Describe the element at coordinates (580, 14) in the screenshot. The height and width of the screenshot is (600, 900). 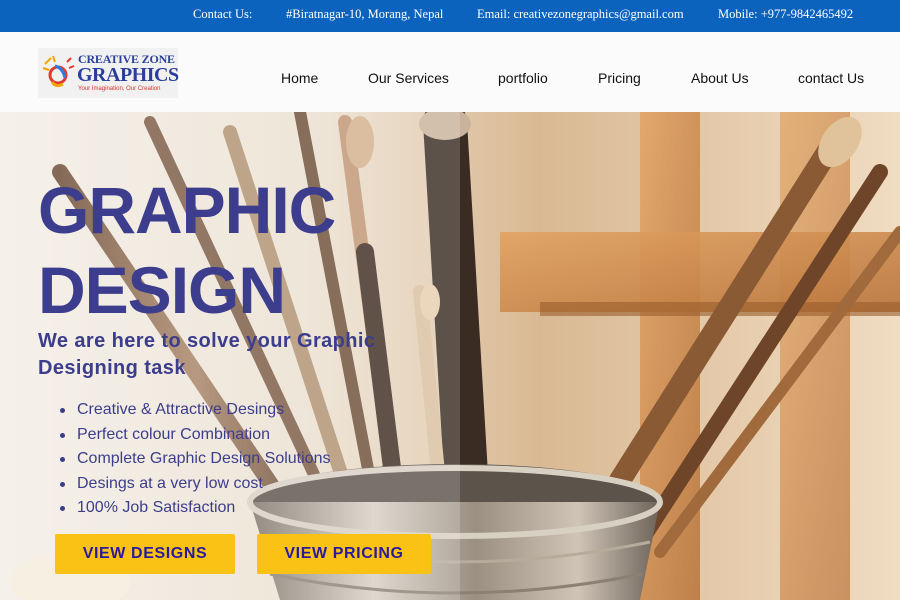
I see `contact-email: Email: creativezonegraphics@gmail.com` at that location.